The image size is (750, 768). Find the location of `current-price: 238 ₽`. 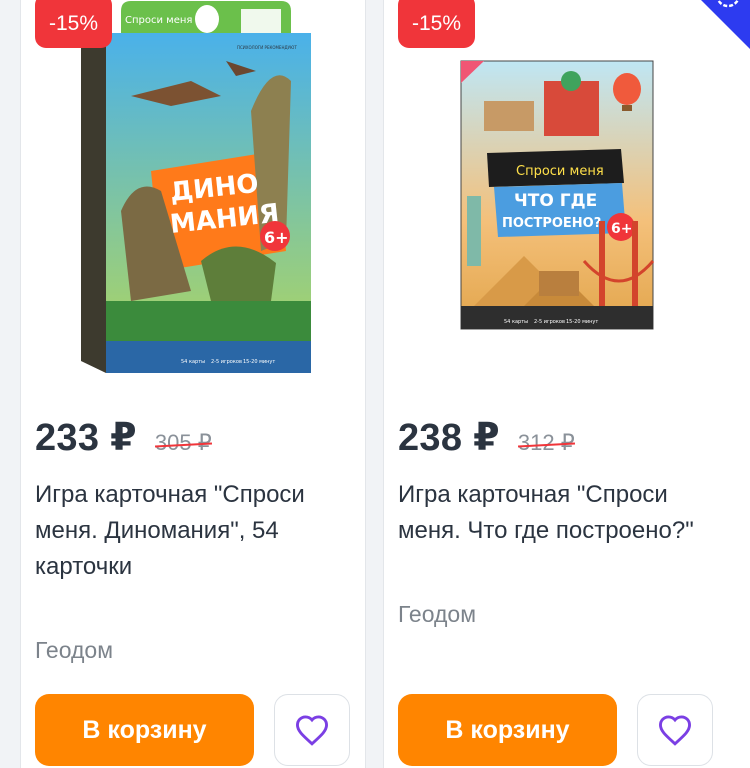

current-price: 238 ₽ is located at coordinates (449, 438).